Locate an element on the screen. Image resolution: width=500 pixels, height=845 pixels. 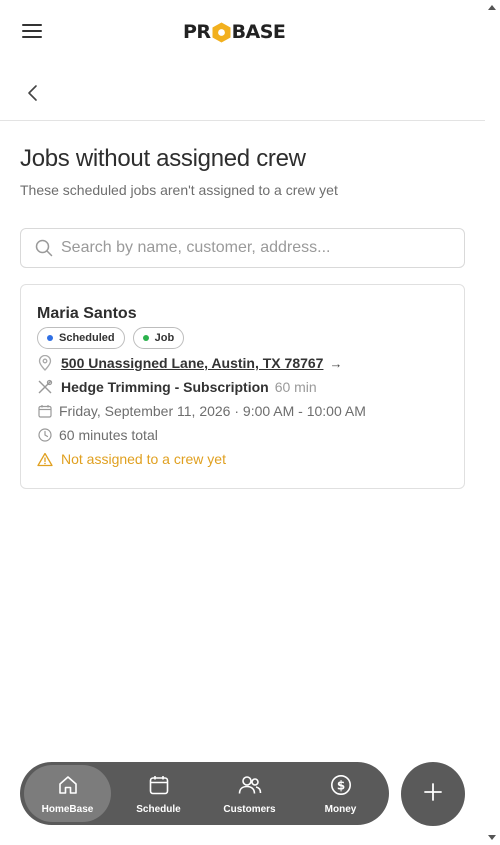
logo-hexagon-icon is located at coordinates (221, 32).